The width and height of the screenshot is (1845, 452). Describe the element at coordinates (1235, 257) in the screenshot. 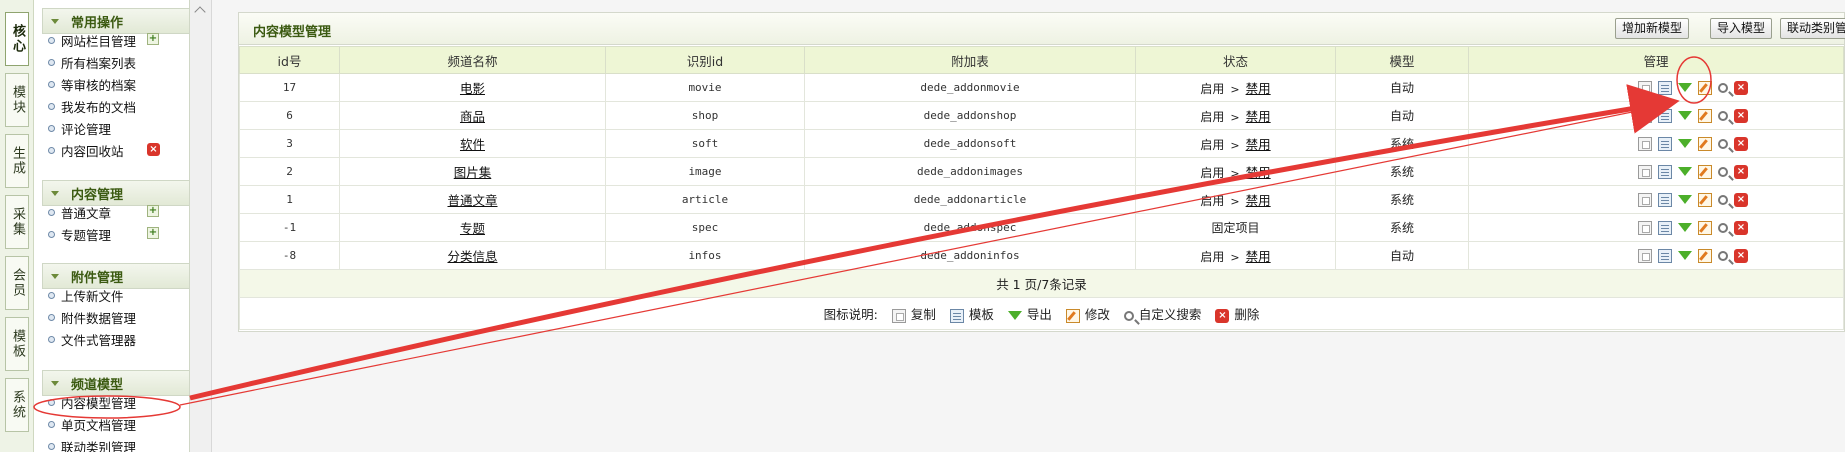

I see `status-arrow: >` at that location.